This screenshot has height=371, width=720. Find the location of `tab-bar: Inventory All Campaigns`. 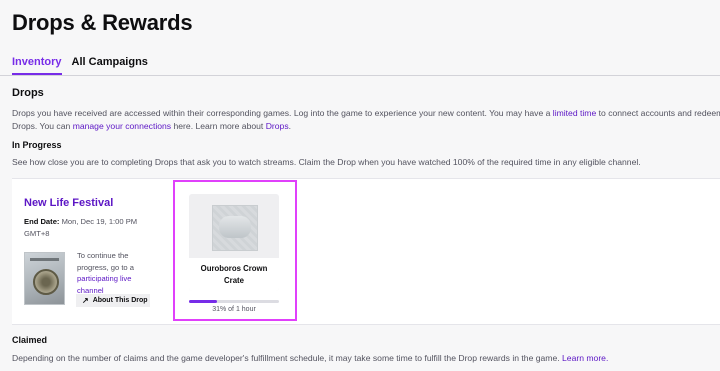

tab-bar: Inventory All Campaigns is located at coordinates (80, 65).